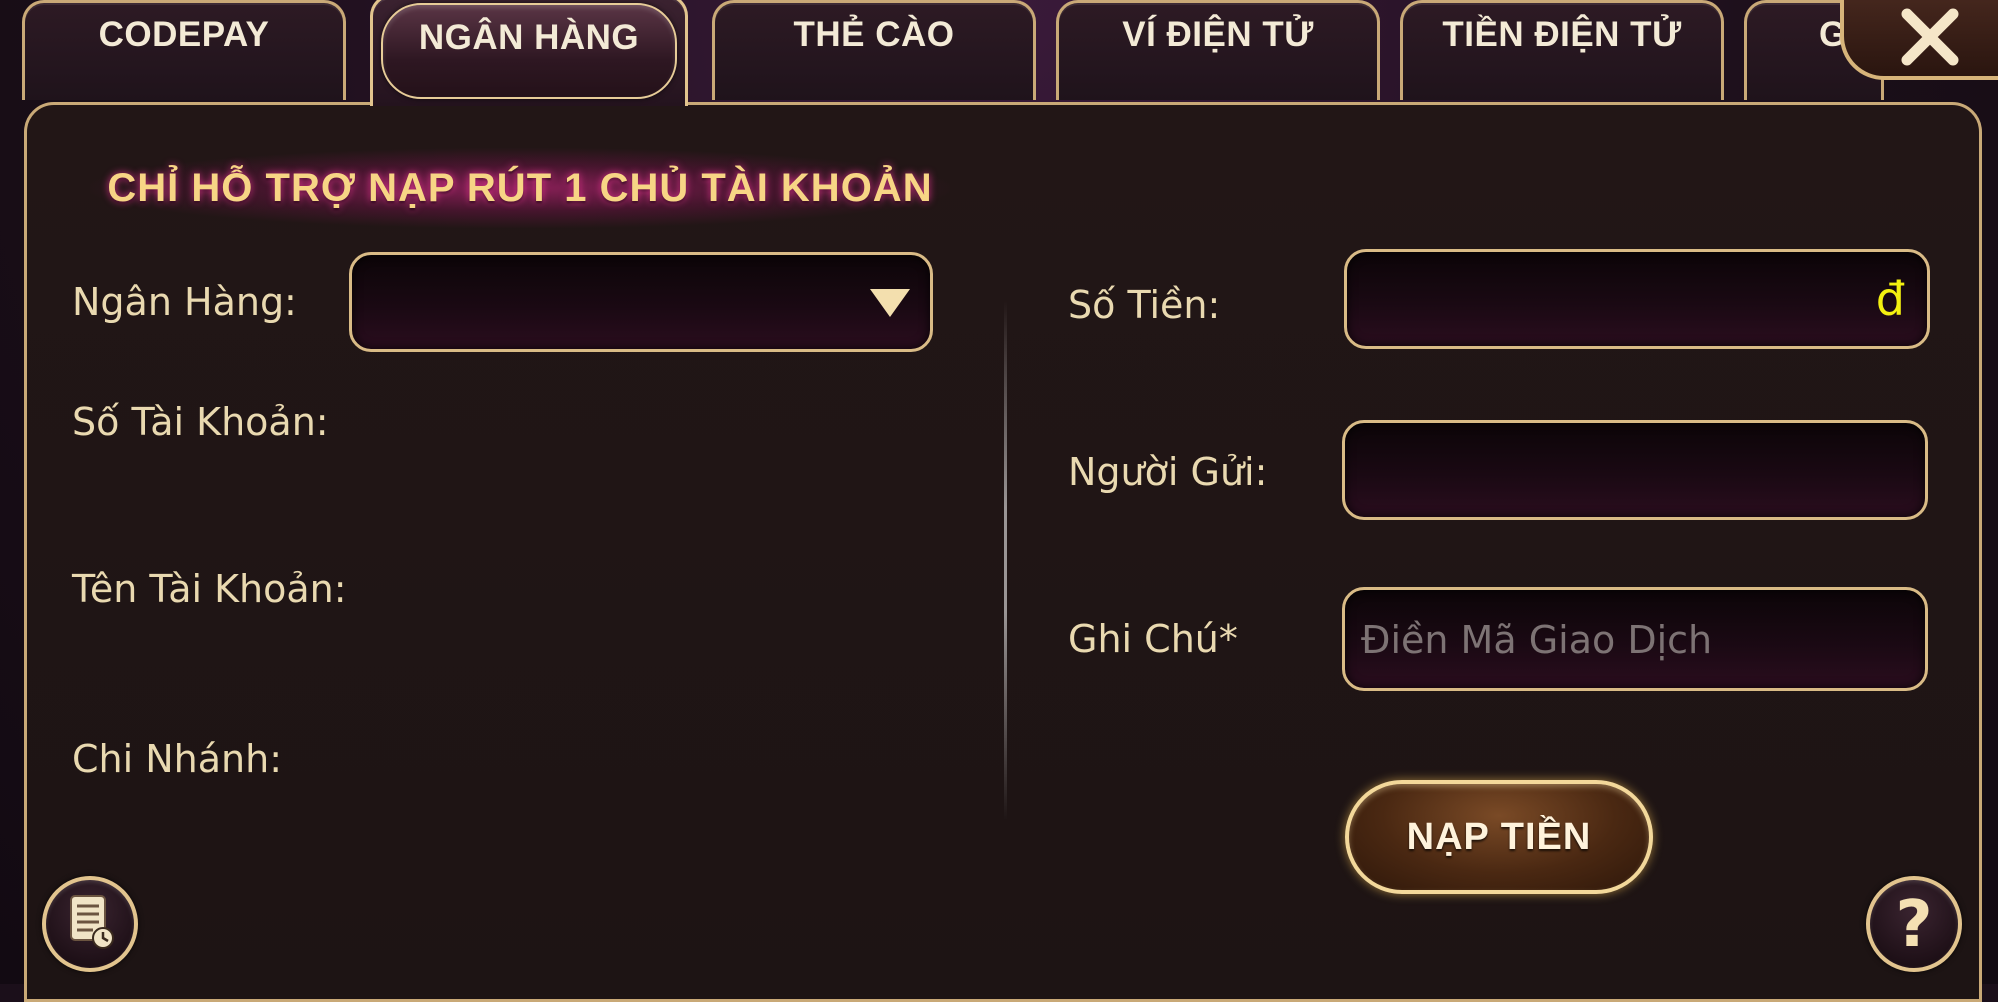 This screenshot has height=1002, width=1998. Describe the element at coordinates (1637, 299) in the screenshot. I see `amount-input: đ` at that location.